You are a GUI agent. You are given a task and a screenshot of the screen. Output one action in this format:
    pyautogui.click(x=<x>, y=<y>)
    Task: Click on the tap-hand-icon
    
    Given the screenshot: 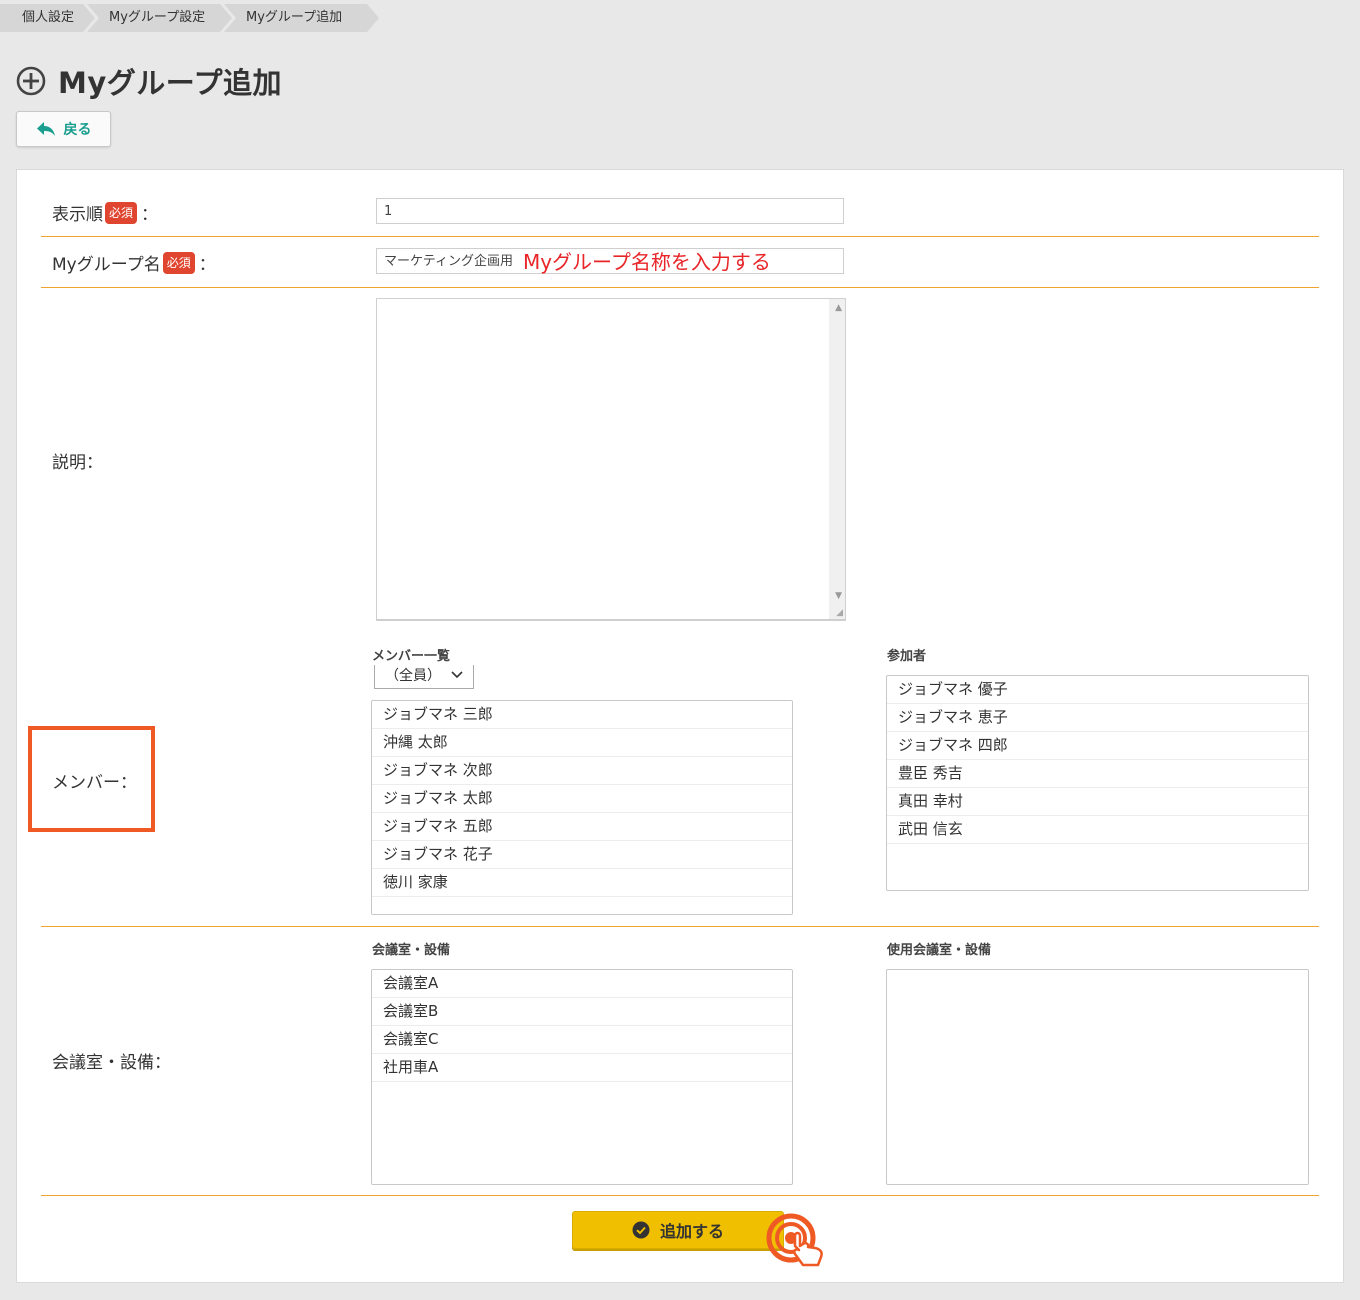 What is the action you would take?
    pyautogui.click(x=794, y=1240)
    